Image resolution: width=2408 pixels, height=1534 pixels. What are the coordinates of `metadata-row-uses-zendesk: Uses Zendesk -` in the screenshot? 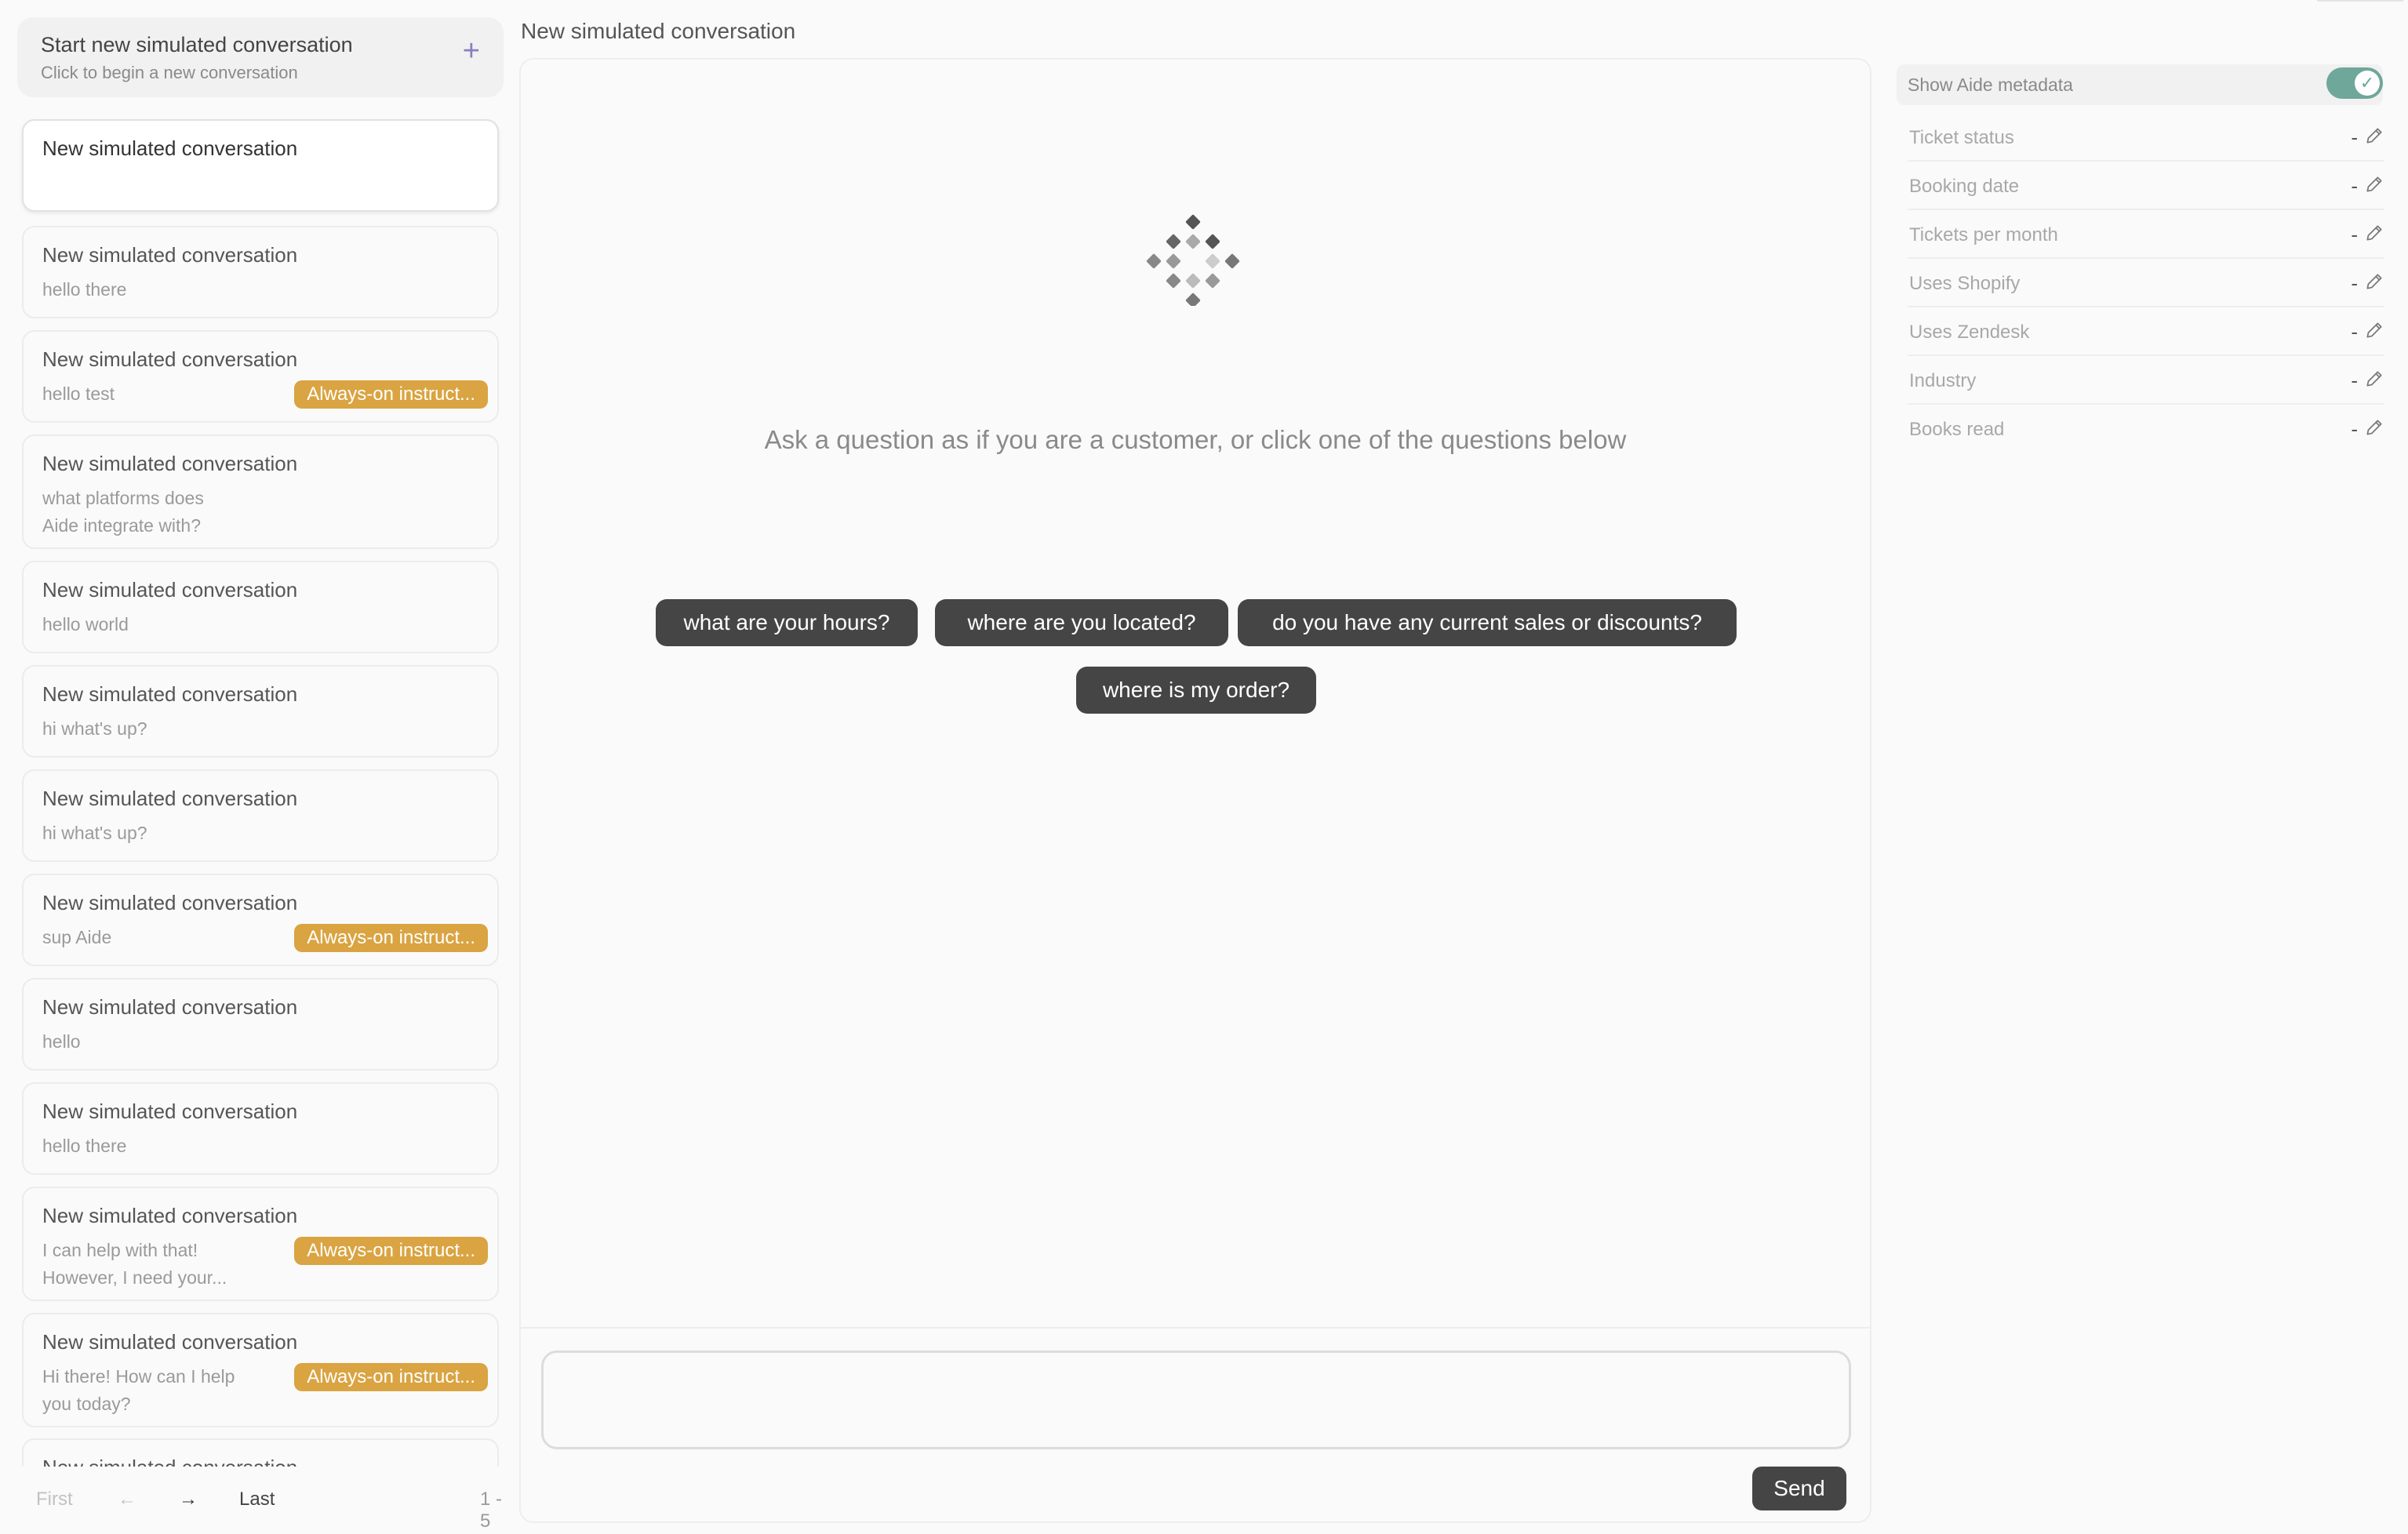 It's located at (2146, 331).